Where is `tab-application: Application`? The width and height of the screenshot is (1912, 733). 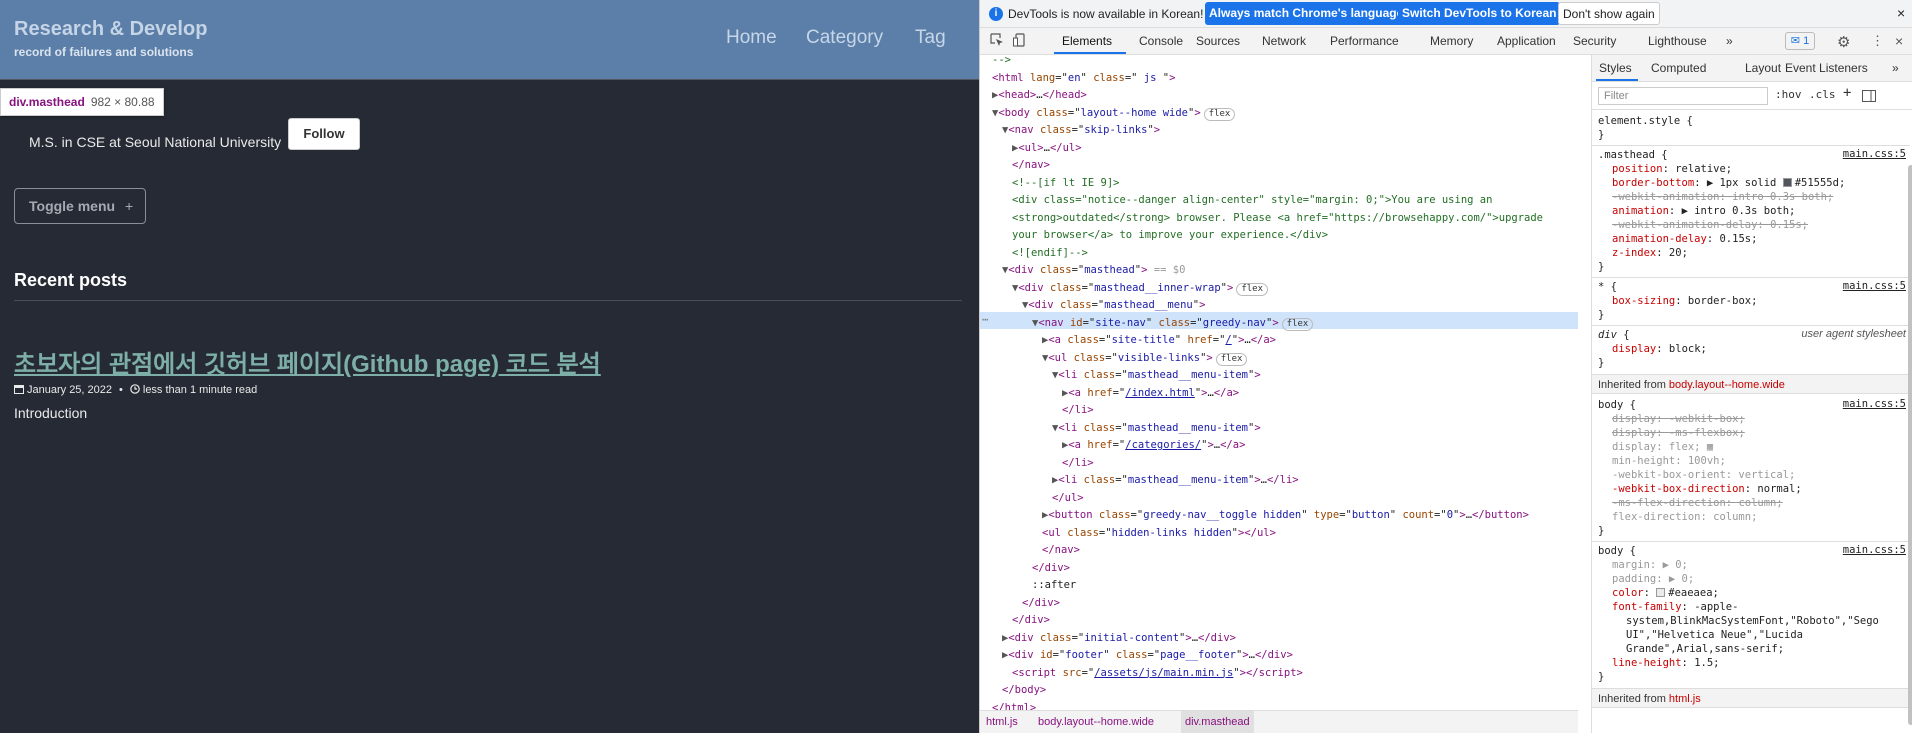 tab-application: Application is located at coordinates (1526, 41).